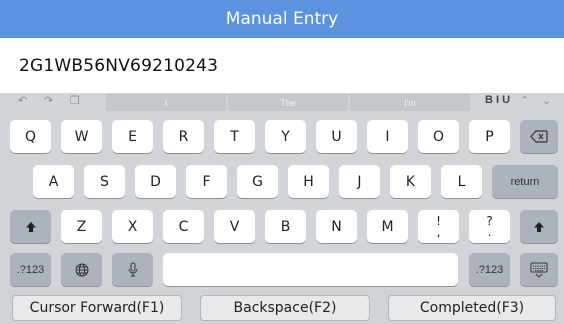 This screenshot has width=564, height=324. I want to click on suggestion-1: I, so click(166, 102).